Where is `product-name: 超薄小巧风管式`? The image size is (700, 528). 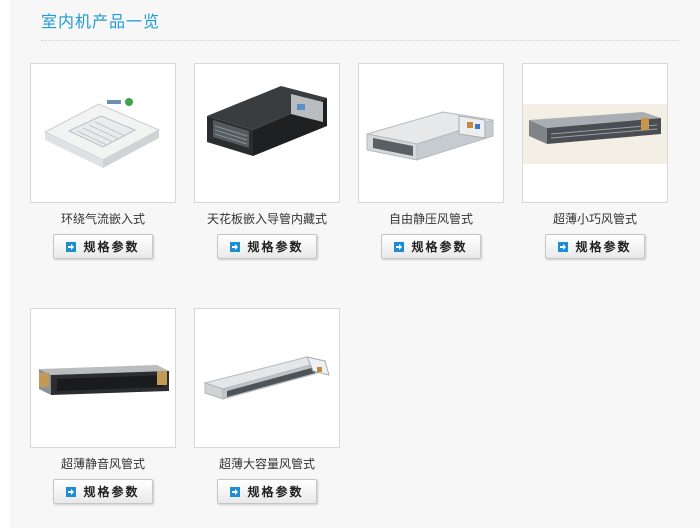
product-name: 超薄小巧风管式 is located at coordinates (594, 219).